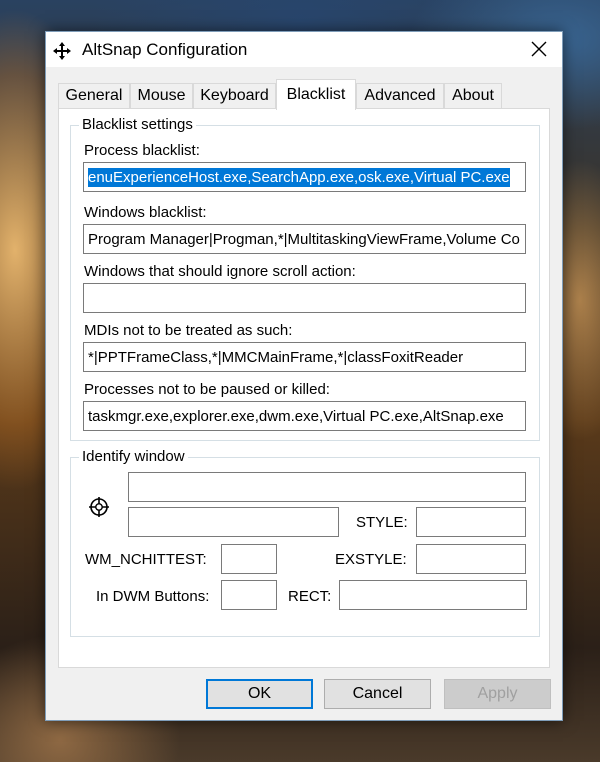 Image resolution: width=600 pixels, height=762 pixels. Describe the element at coordinates (207, 389) in the screenshot. I see `not-paused-label: Processes not to be paused or killed:` at that location.